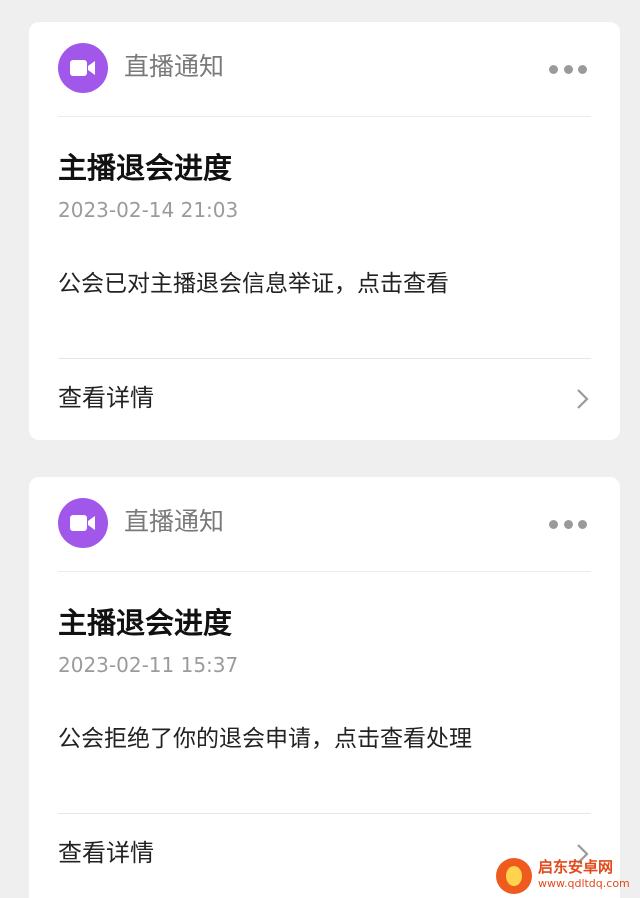  Describe the element at coordinates (253, 284) in the screenshot. I see `notification-message: 公会已对主播退会信息举证，点击查看` at that location.